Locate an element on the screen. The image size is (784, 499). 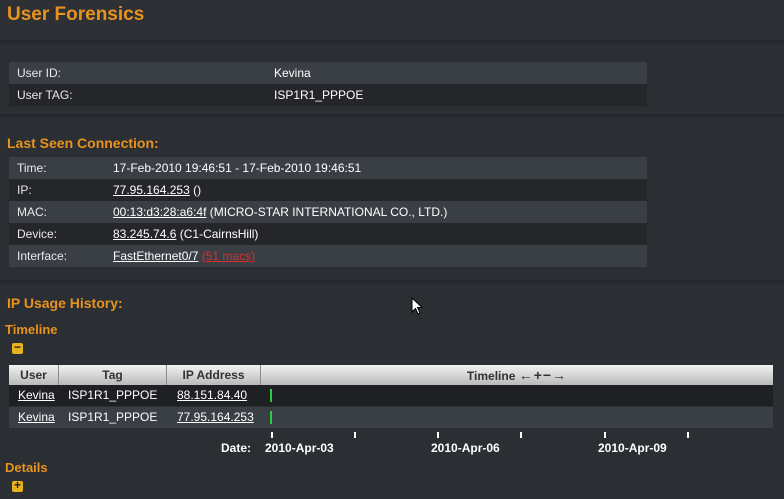
mouse-pointer-icon is located at coordinates (417, 306).